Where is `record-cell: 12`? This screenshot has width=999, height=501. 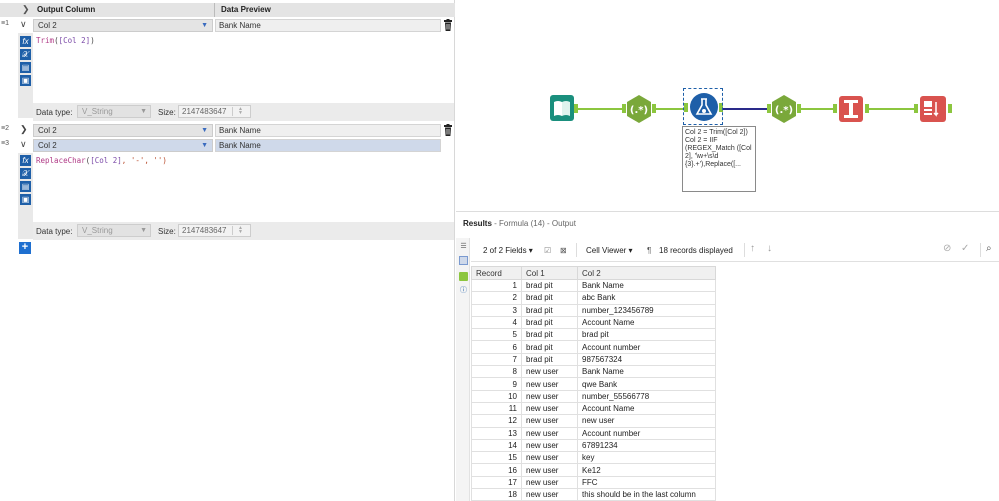 record-cell: 12 is located at coordinates (496, 421).